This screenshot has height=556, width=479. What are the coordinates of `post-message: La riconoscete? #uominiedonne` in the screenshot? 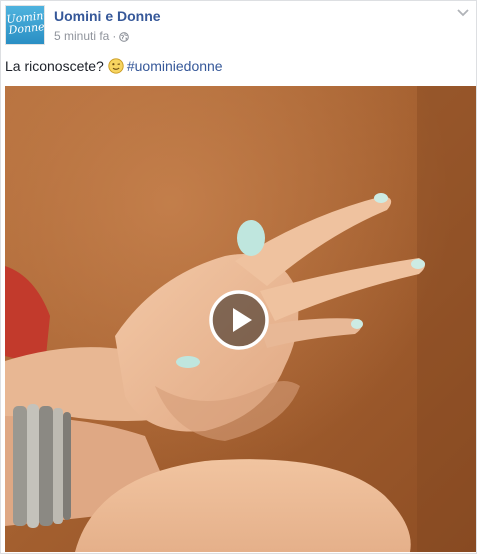 It's located at (114, 66).